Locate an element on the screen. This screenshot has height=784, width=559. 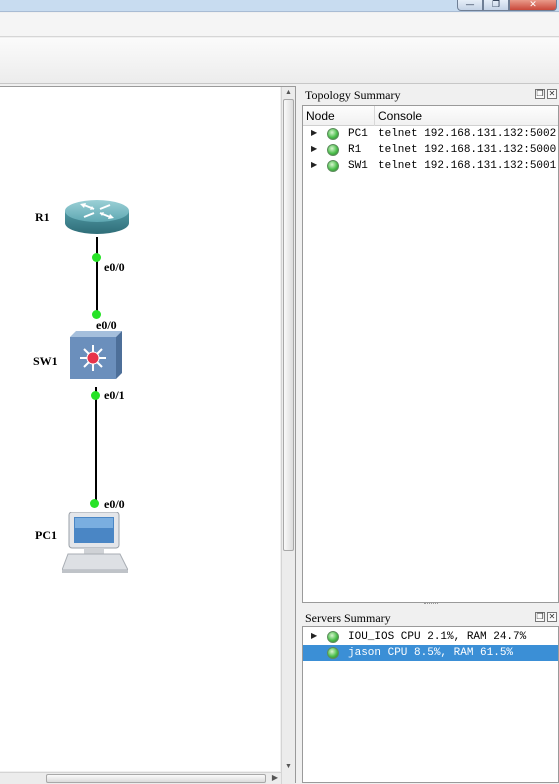
servers-summary-title: Servers Summary is located at coordinates (348, 618).